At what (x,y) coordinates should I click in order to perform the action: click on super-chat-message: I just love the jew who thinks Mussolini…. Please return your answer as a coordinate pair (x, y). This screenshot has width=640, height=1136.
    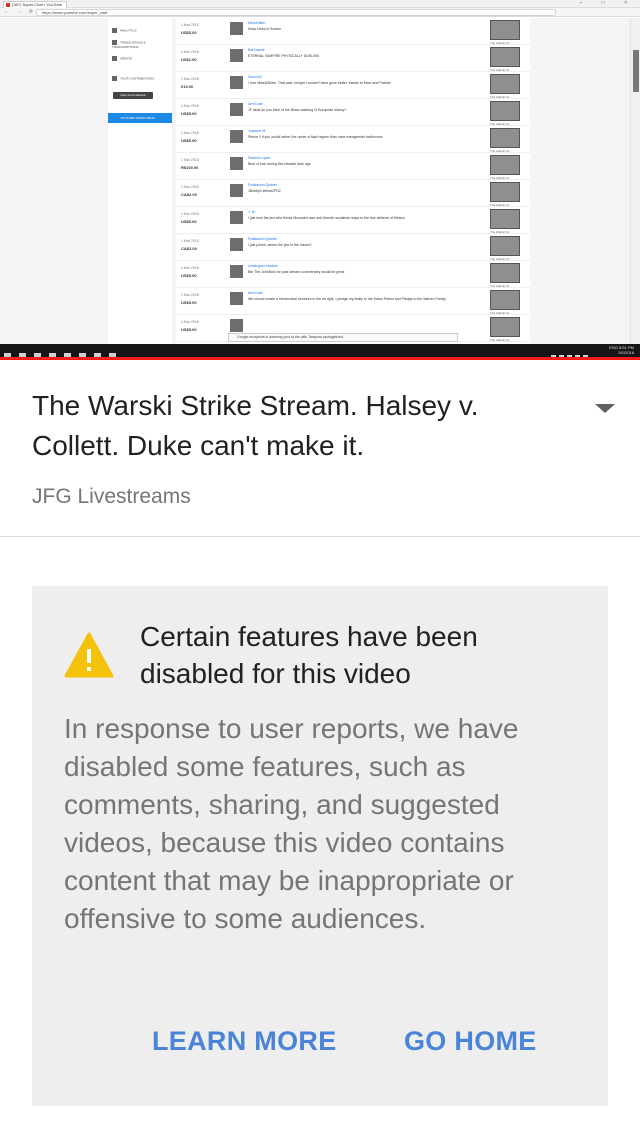
    Looking at the image, I should click on (326, 218).